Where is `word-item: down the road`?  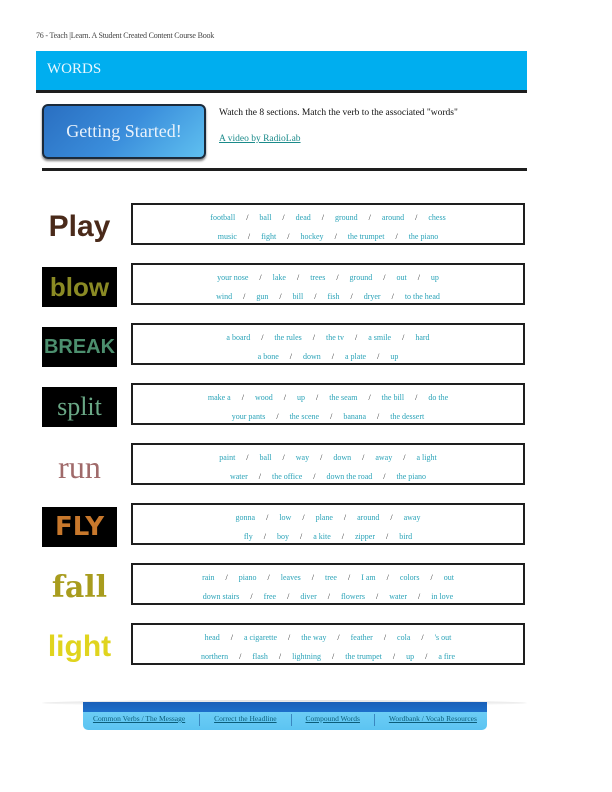 word-item: down the road is located at coordinates (349, 476).